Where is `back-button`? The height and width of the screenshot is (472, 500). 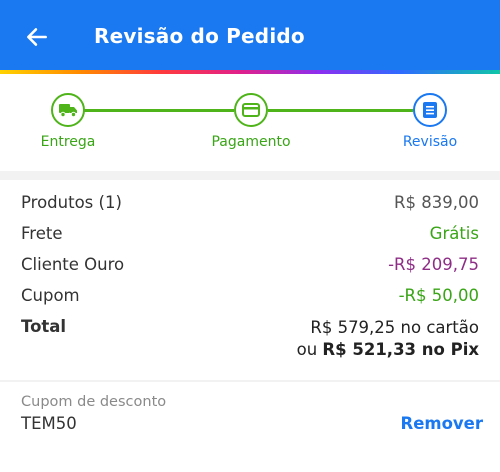 back-button is located at coordinates (37, 37).